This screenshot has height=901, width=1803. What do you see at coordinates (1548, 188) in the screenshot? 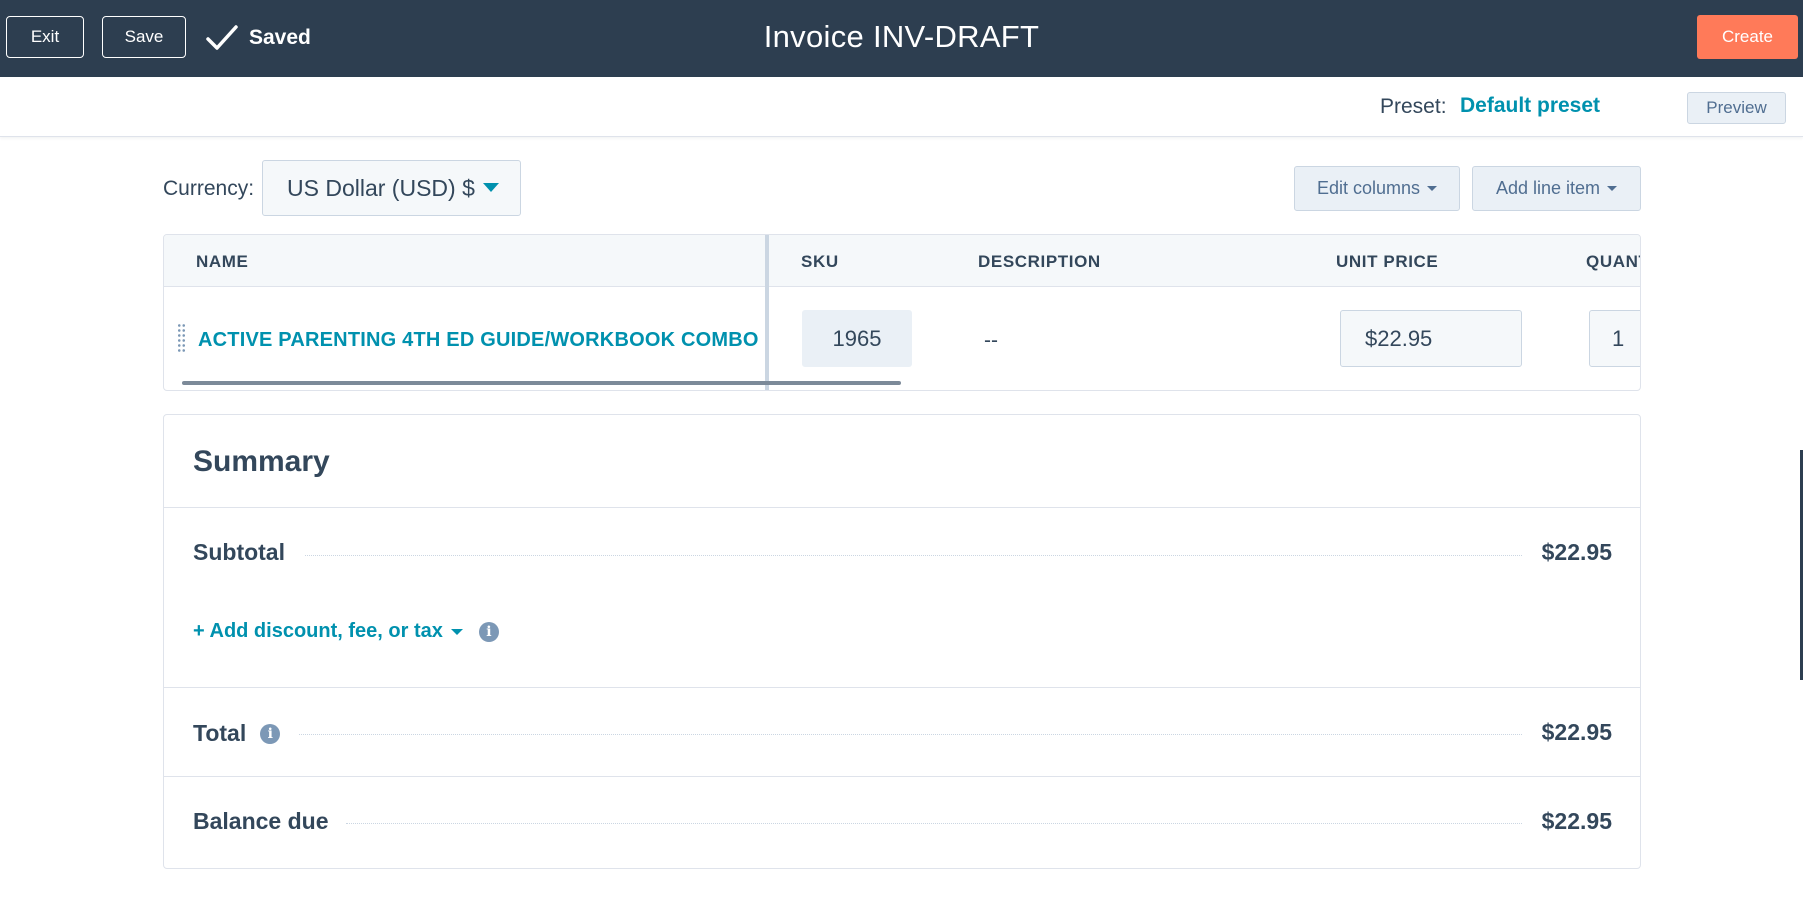
I see `add-line-item-label: Add line item` at bounding box center [1548, 188].